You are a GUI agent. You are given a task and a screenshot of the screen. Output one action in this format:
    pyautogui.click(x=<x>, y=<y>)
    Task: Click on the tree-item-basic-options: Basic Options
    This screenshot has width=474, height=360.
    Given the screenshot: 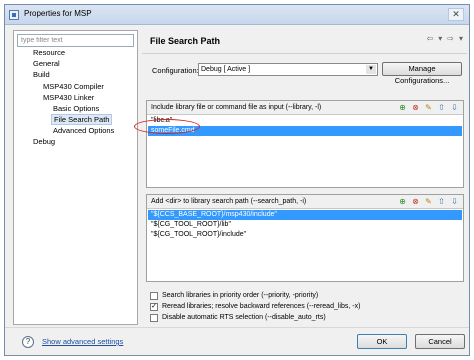 What is the action you would take?
    pyautogui.click(x=76, y=108)
    